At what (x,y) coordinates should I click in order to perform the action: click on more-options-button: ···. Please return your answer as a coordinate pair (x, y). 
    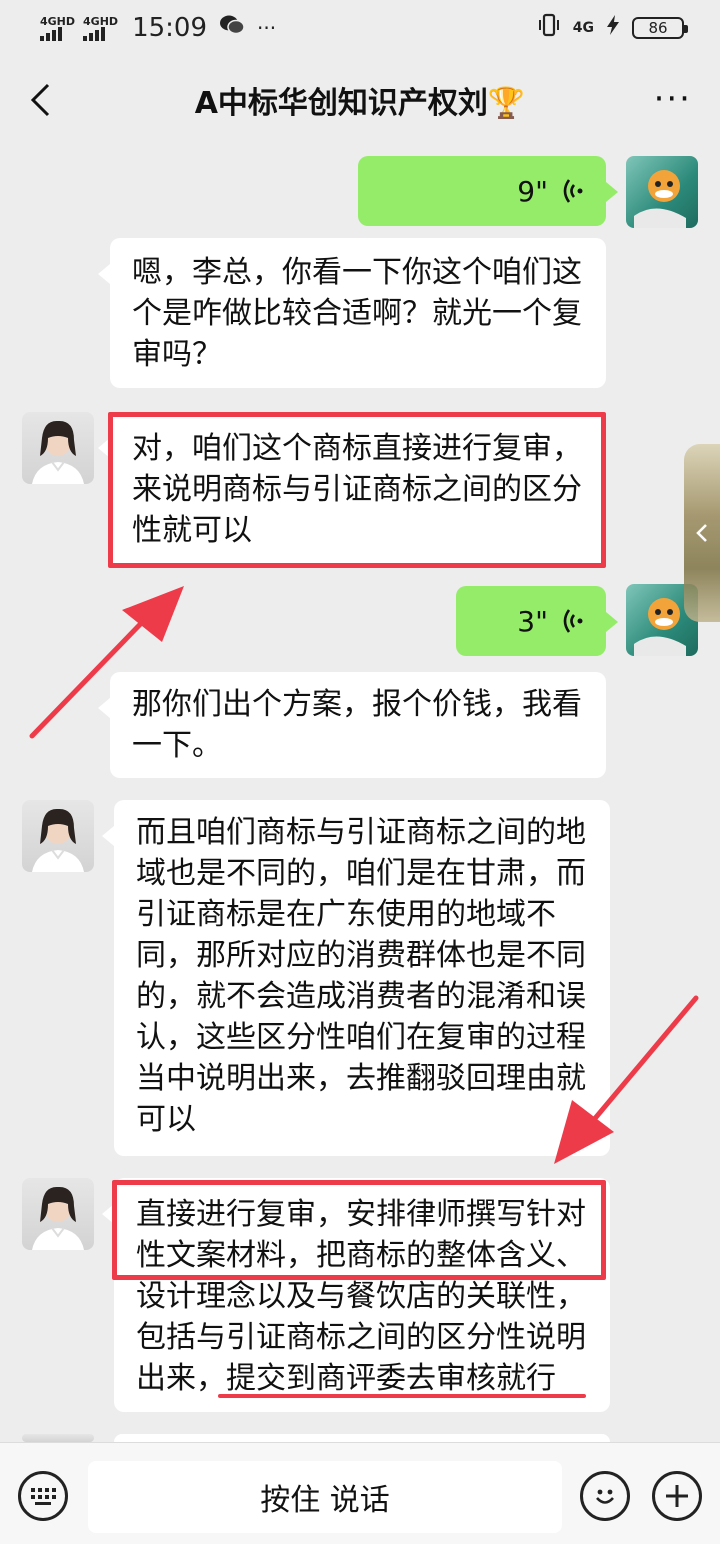
    Looking at the image, I should click on (673, 99).